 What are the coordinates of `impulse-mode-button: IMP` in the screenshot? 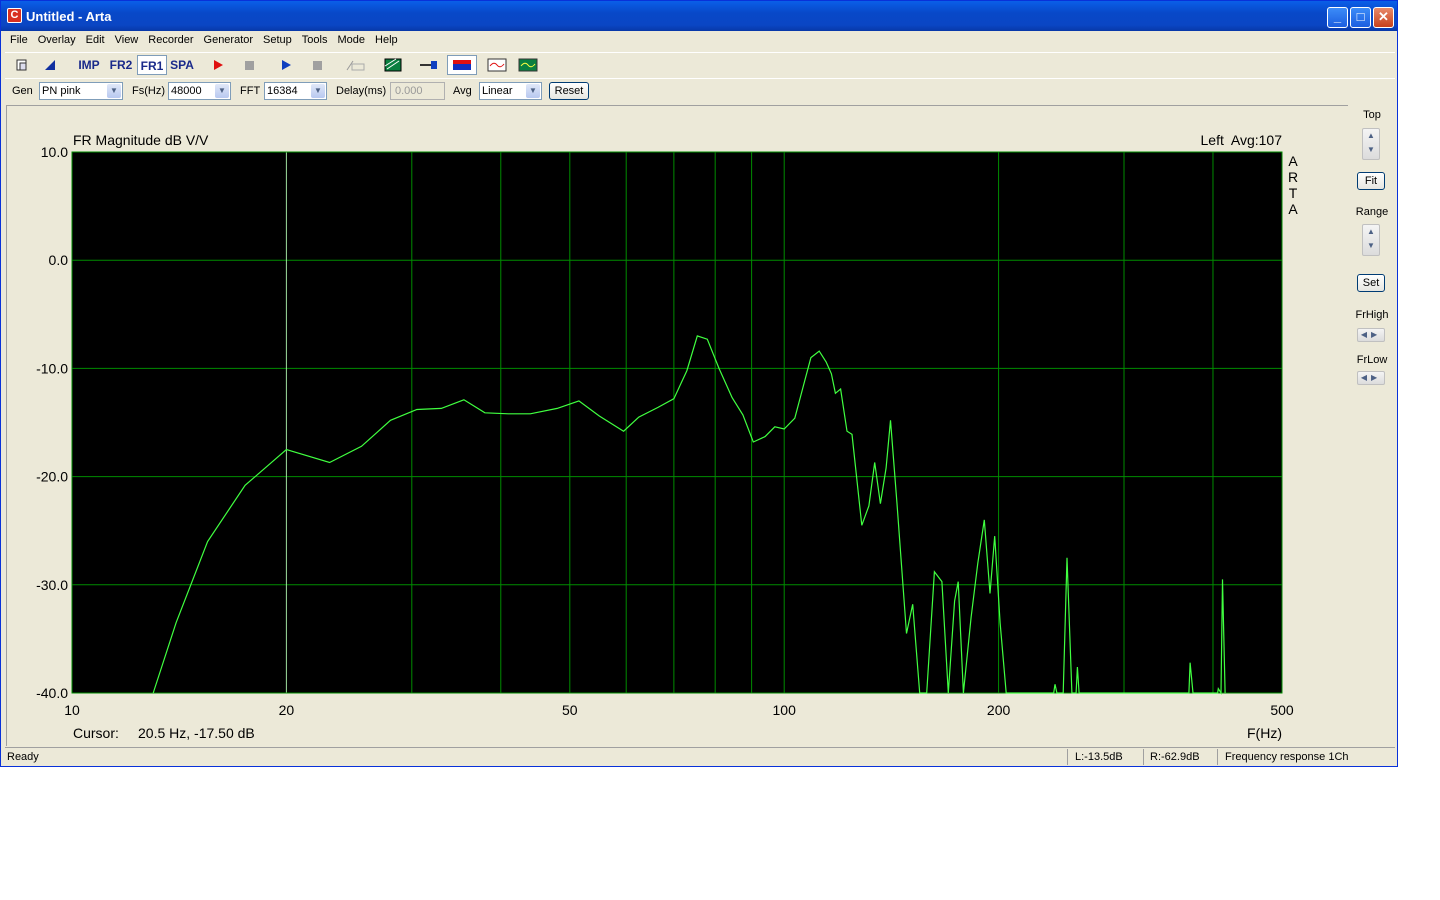 It's located at (89, 65).